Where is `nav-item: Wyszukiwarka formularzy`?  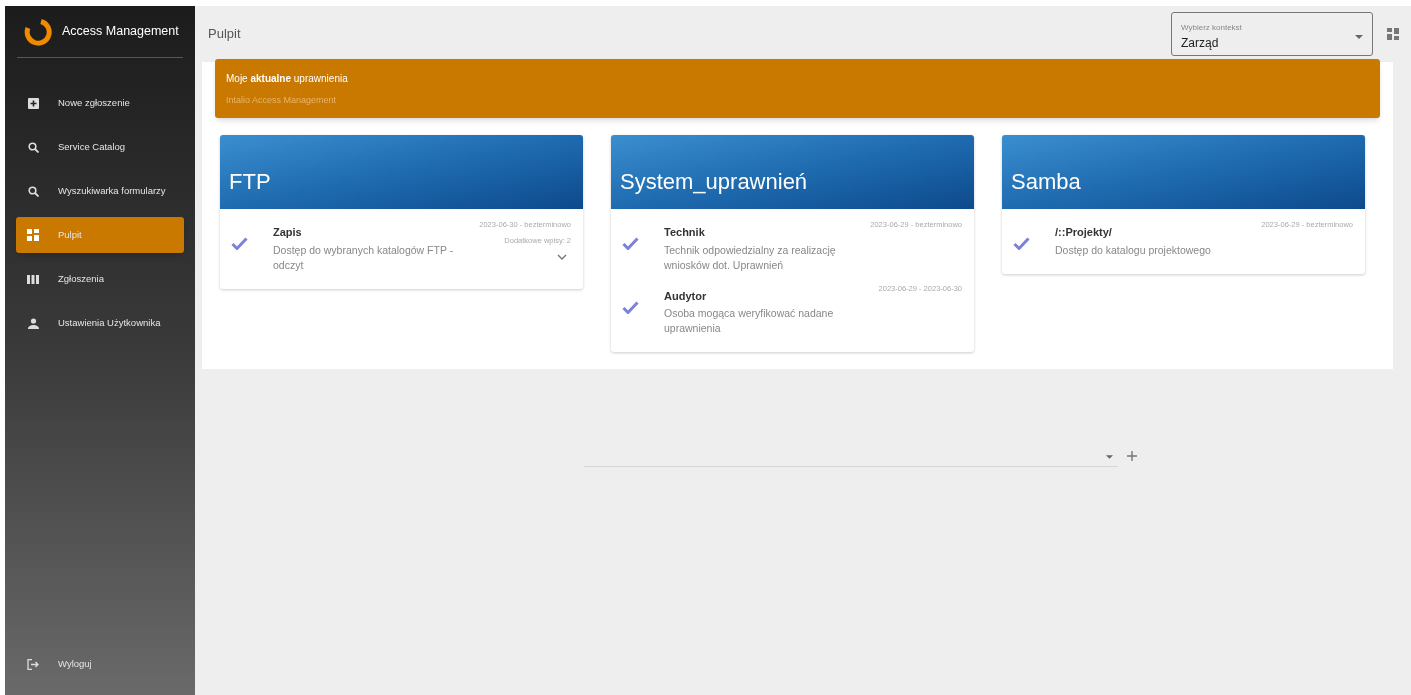 nav-item: Wyszukiwarka formularzy is located at coordinates (100, 191).